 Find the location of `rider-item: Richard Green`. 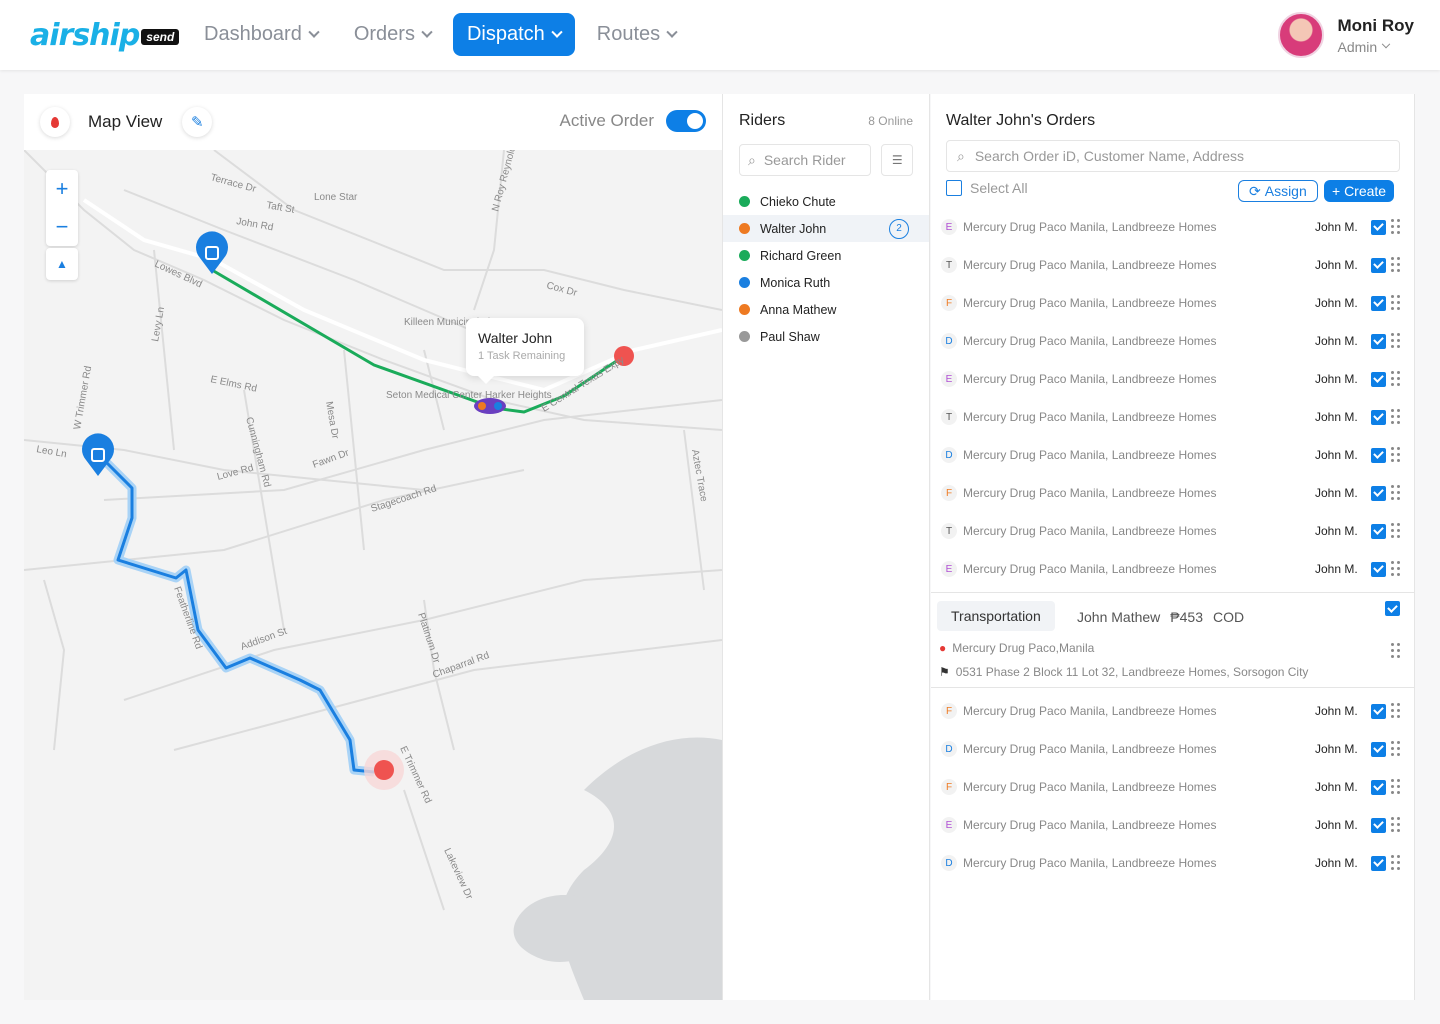

rider-item: Richard Green is located at coordinates (826, 255).